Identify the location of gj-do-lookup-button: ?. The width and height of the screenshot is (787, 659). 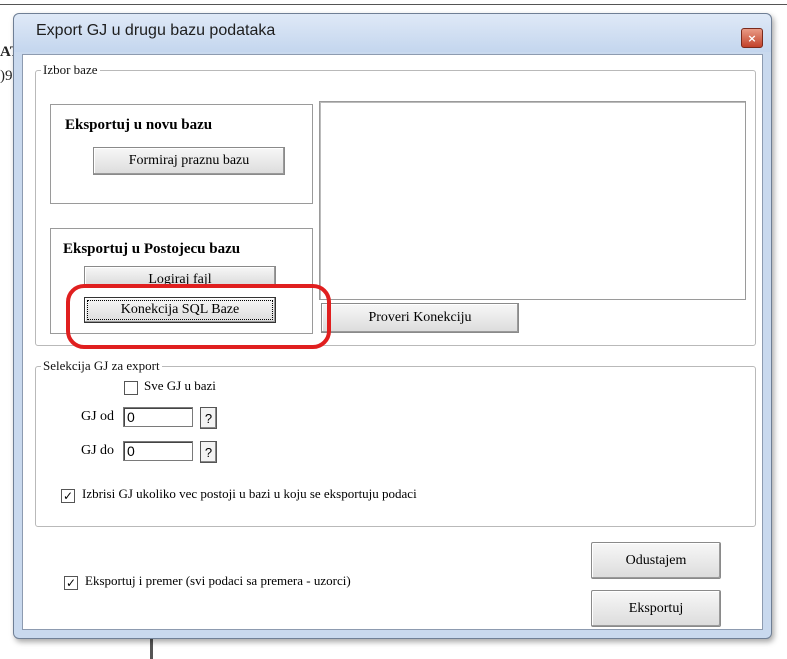
(208, 452).